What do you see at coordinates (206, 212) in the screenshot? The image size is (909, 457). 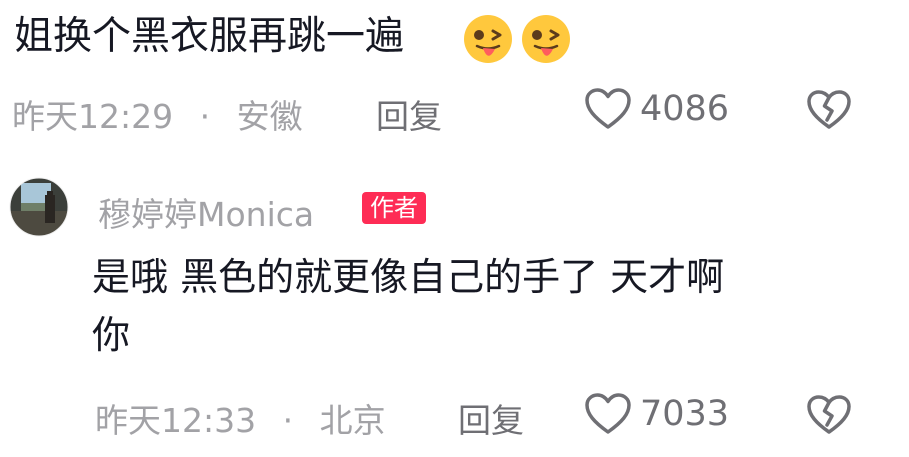 I see `author-name: 穆婷婷Monica` at bounding box center [206, 212].